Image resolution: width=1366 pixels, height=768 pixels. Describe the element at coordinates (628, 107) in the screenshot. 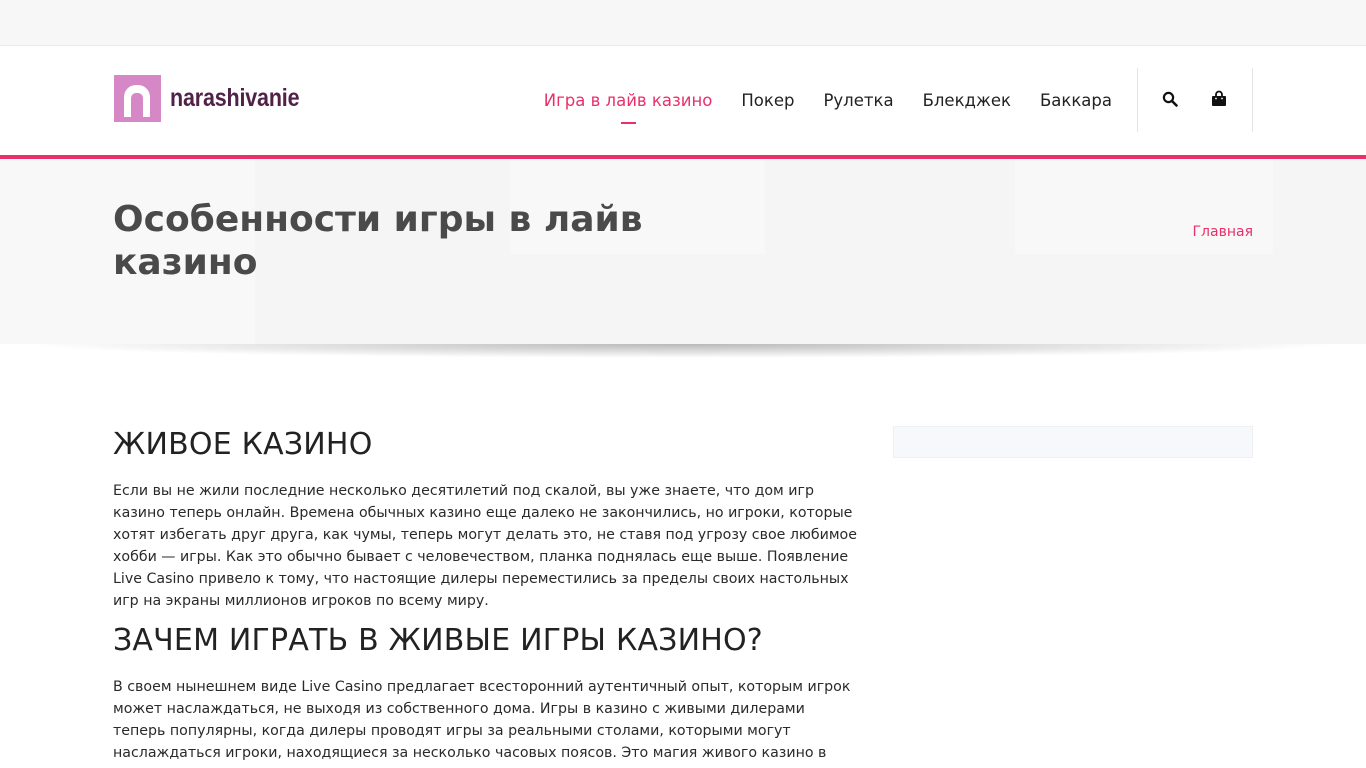

I see `nav-item-live-casino: Игра в лайв казино` at that location.